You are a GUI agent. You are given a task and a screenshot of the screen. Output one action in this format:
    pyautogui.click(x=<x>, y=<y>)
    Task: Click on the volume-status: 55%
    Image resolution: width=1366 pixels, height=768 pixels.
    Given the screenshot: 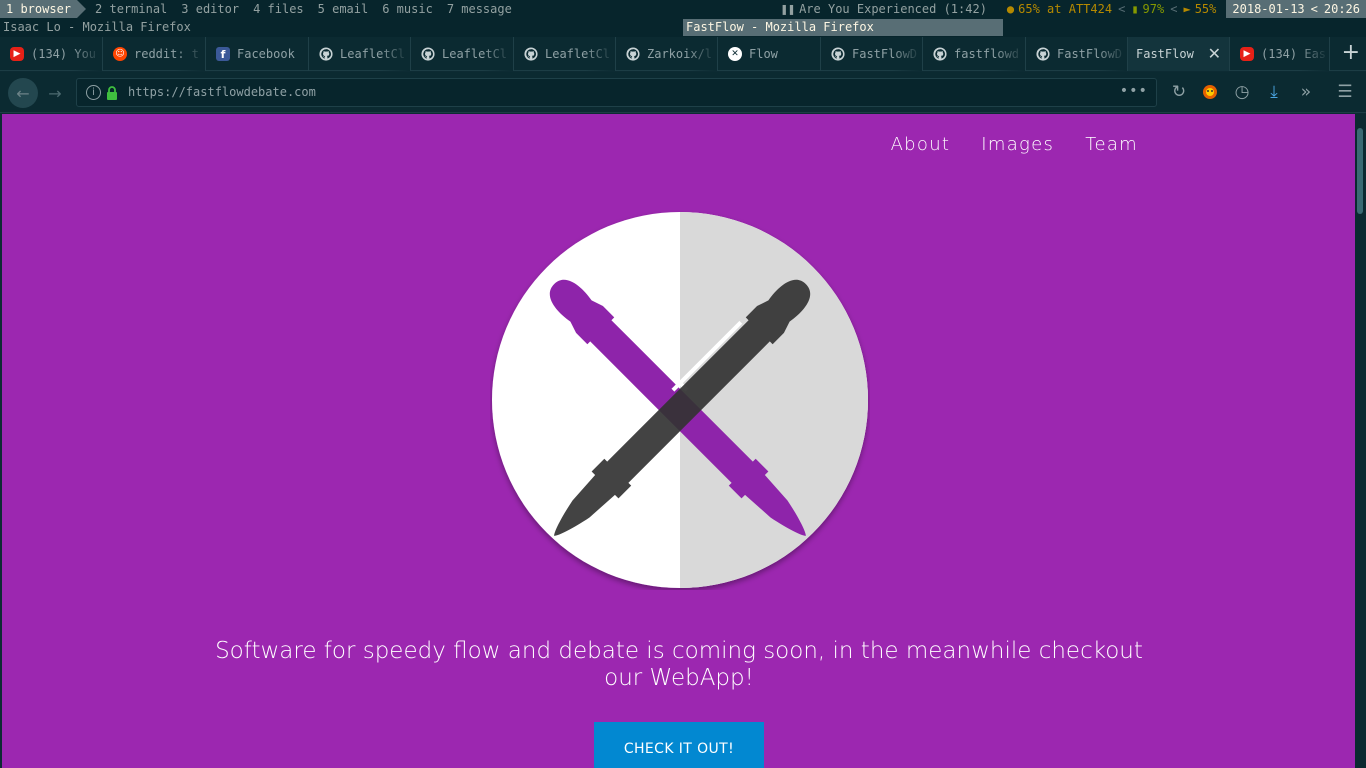 What is the action you would take?
    pyautogui.click(x=1205, y=9)
    